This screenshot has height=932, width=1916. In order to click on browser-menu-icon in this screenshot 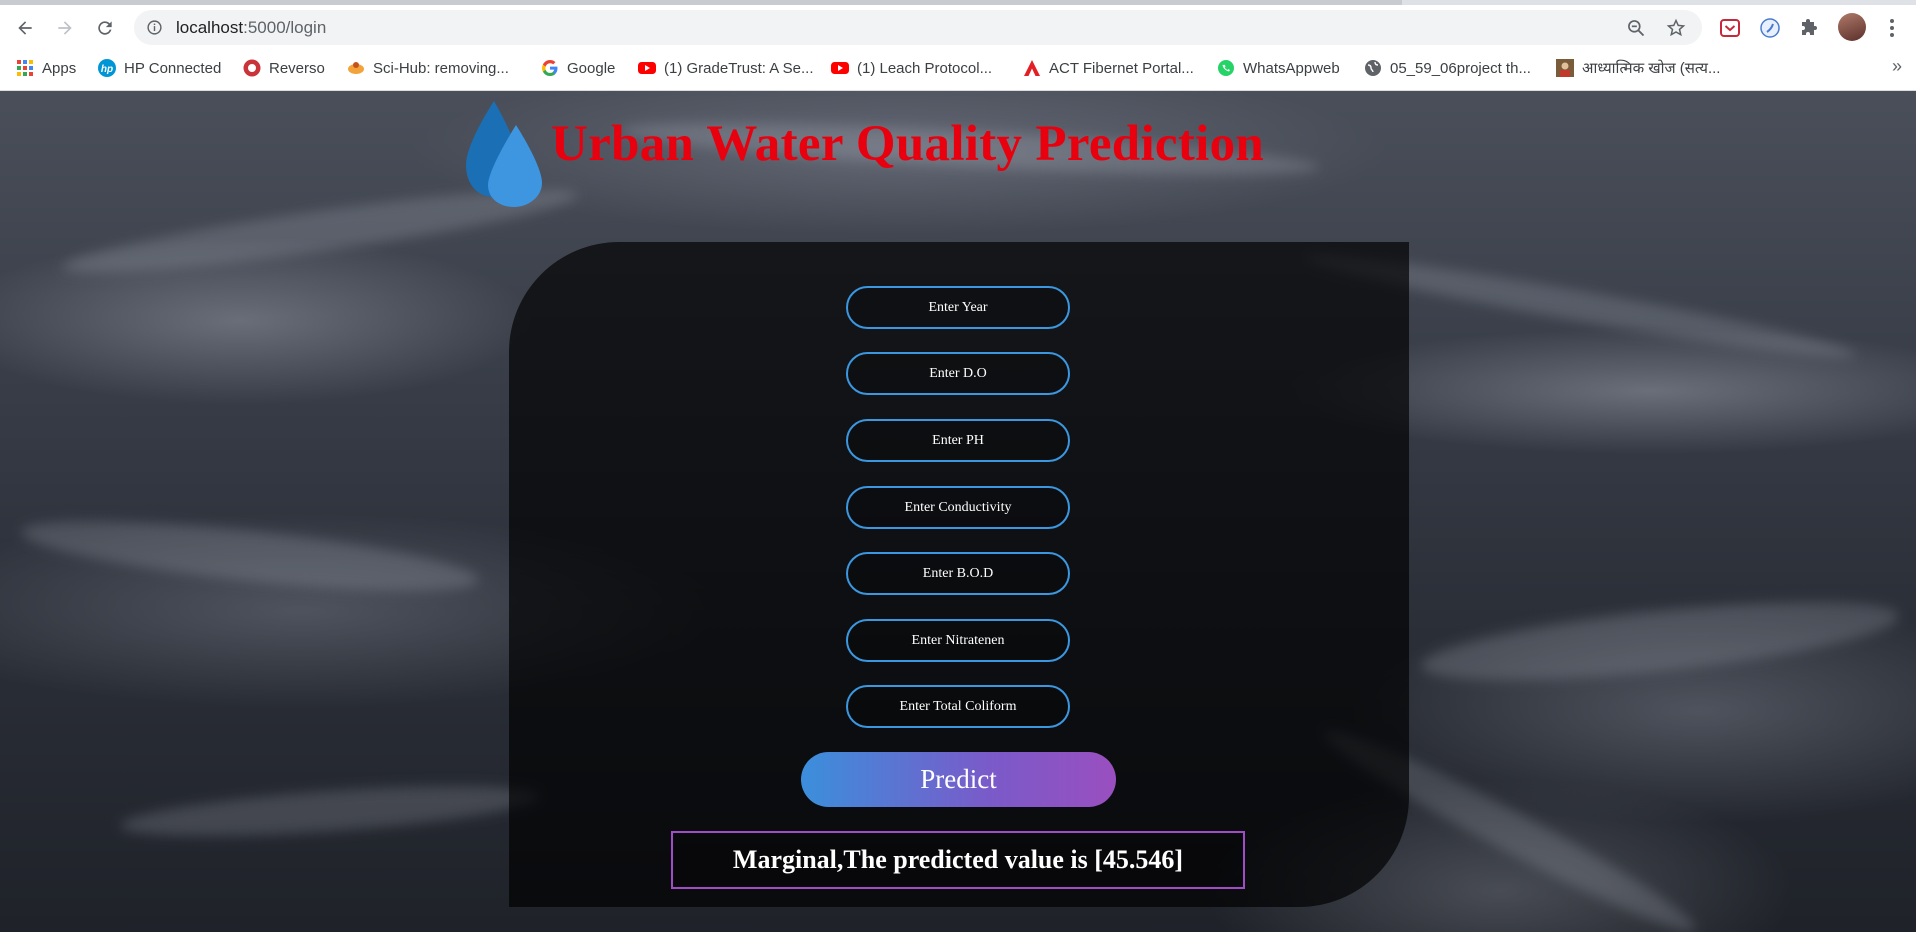, I will do `click(1892, 28)`.